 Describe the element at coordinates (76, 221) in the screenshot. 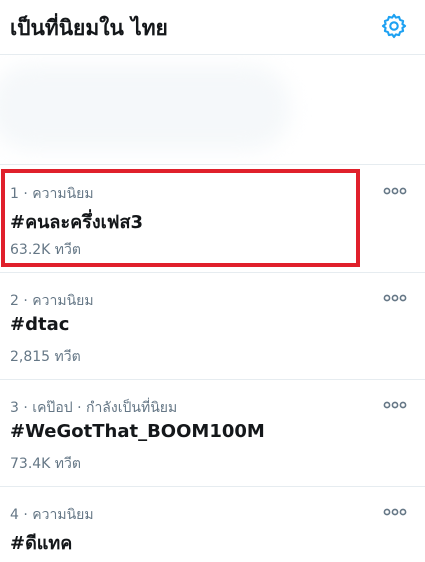

I see `trend-name: #คนละครึ่งเฟส3` at that location.